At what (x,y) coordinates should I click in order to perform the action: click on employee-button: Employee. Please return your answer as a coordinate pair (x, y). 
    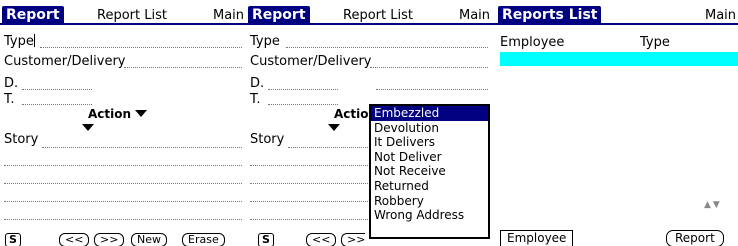
    Looking at the image, I should click on (537, 238).